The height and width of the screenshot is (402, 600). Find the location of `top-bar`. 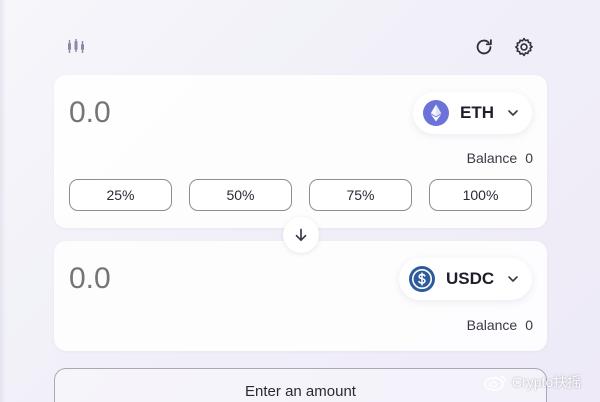

top-bar is located at coordinates (301, 46).